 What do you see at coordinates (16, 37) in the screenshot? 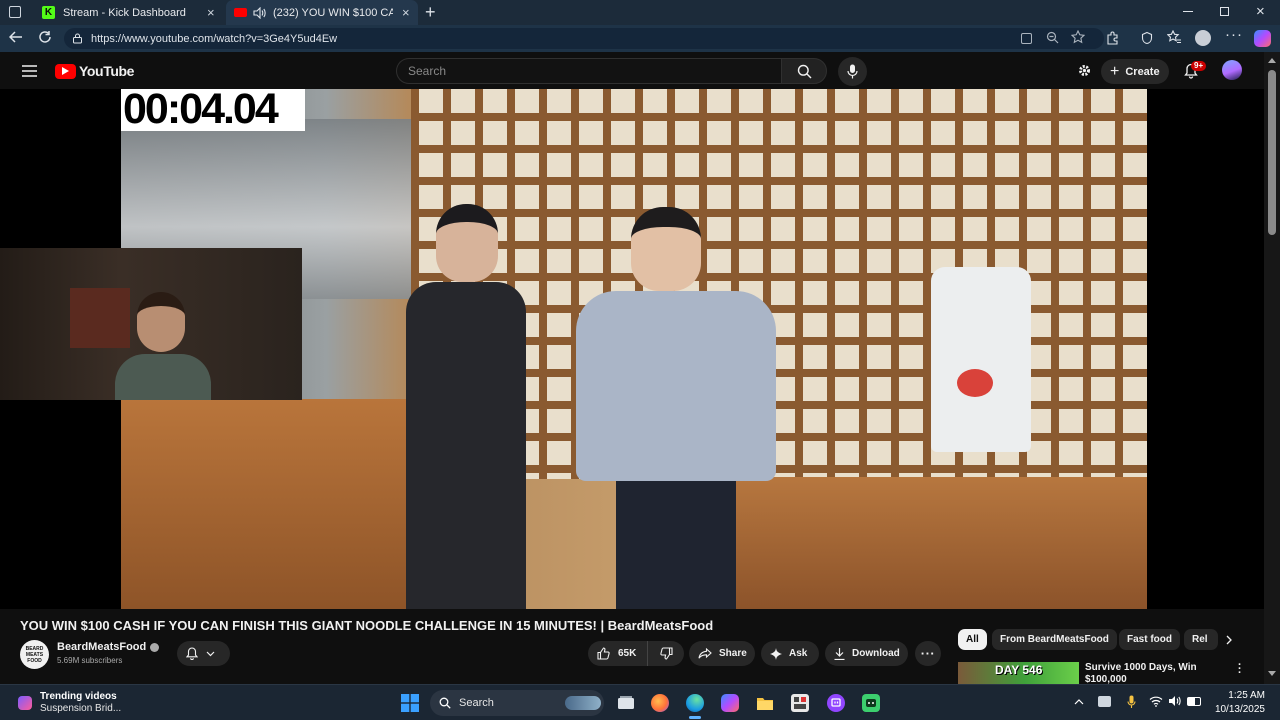
I see `back-icon` at bounding box center [16, 37].